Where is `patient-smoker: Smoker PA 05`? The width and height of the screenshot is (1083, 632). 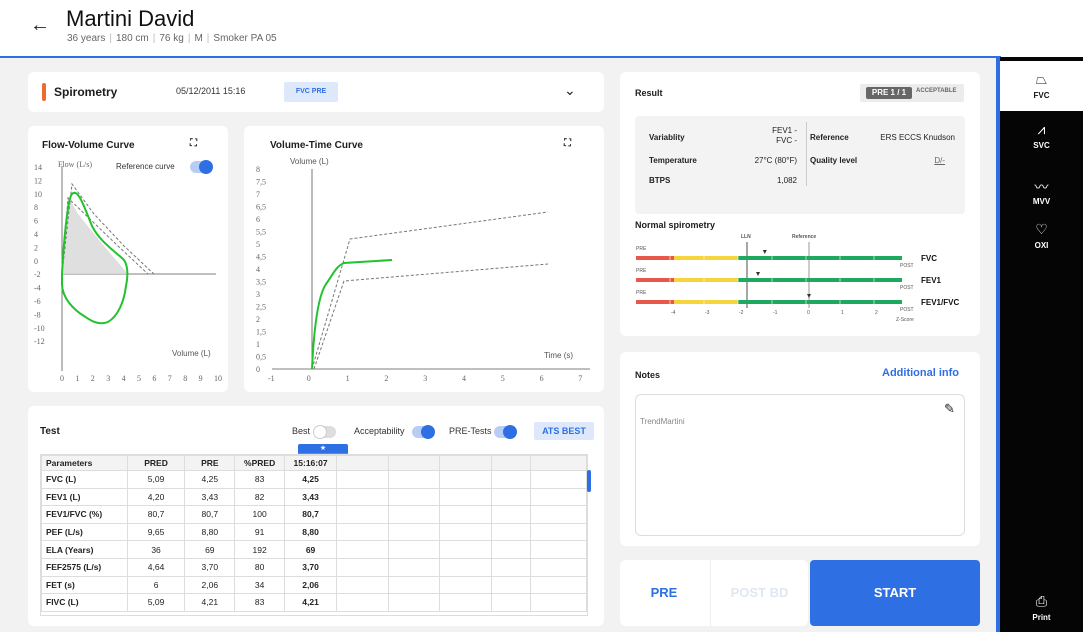 patient-smoker: Smoker PA 05 is located at coordinates (245, 38).